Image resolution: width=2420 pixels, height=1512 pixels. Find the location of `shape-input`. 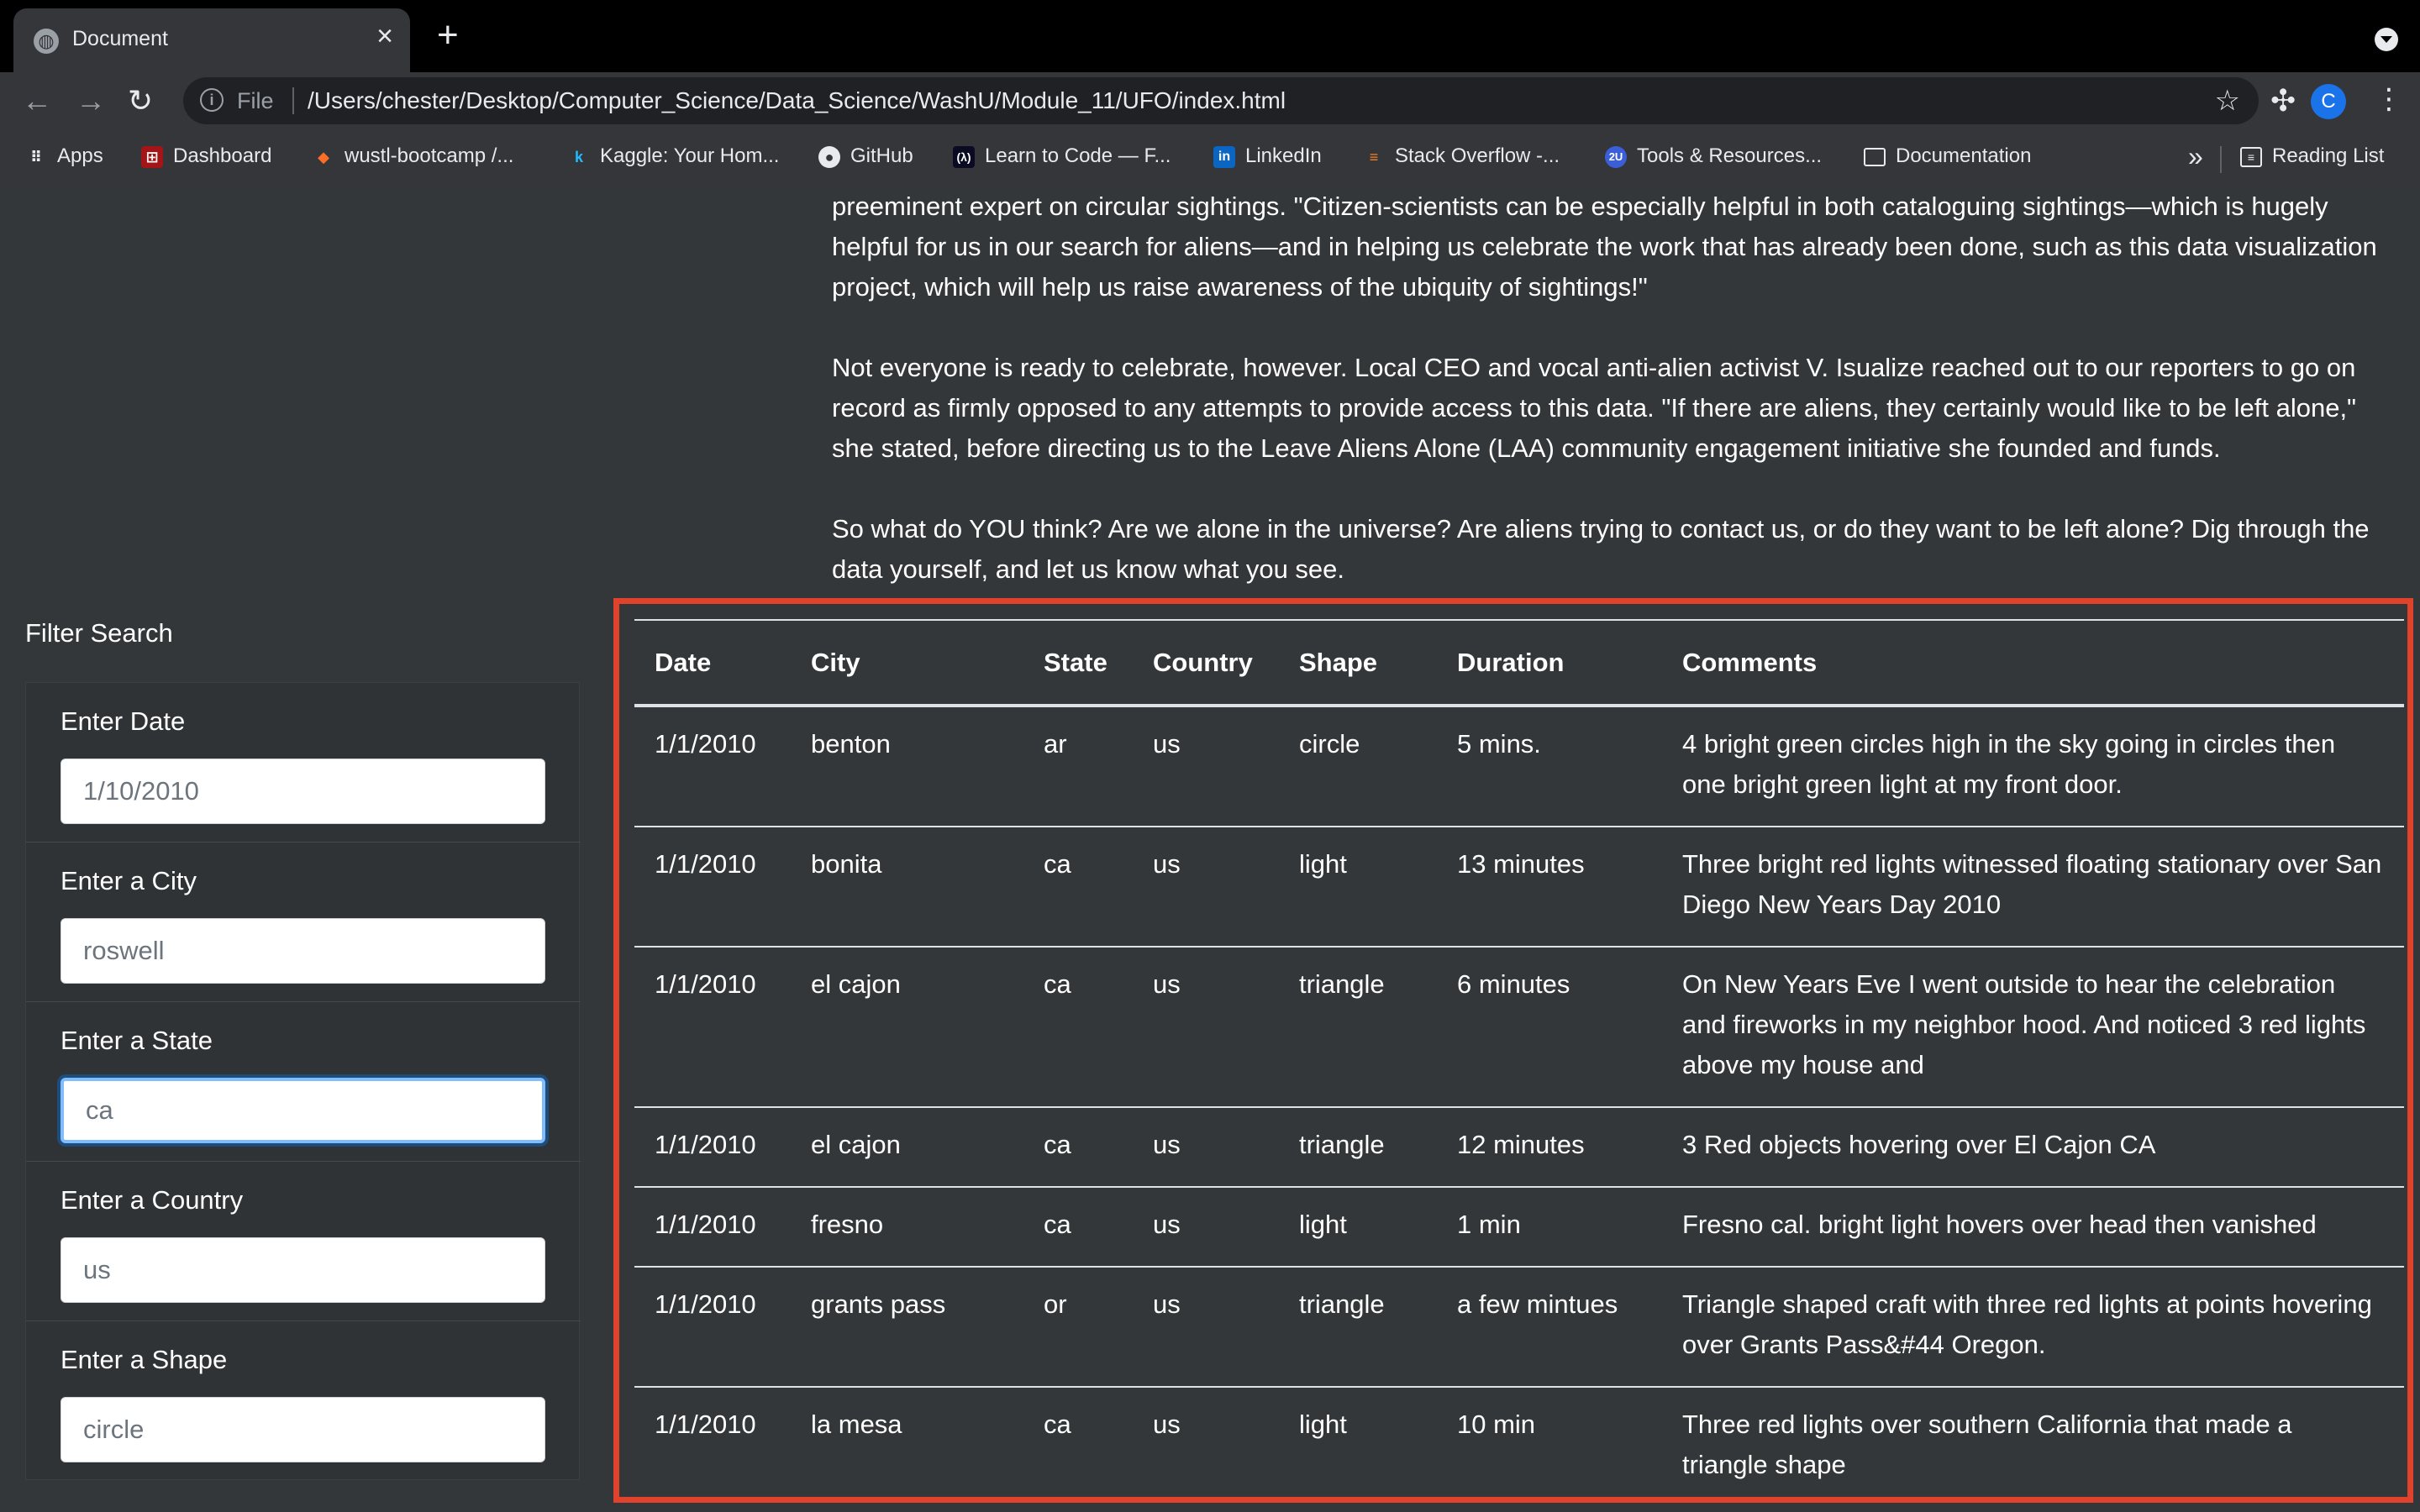

shape-input is located at coordinates (302, 1429).